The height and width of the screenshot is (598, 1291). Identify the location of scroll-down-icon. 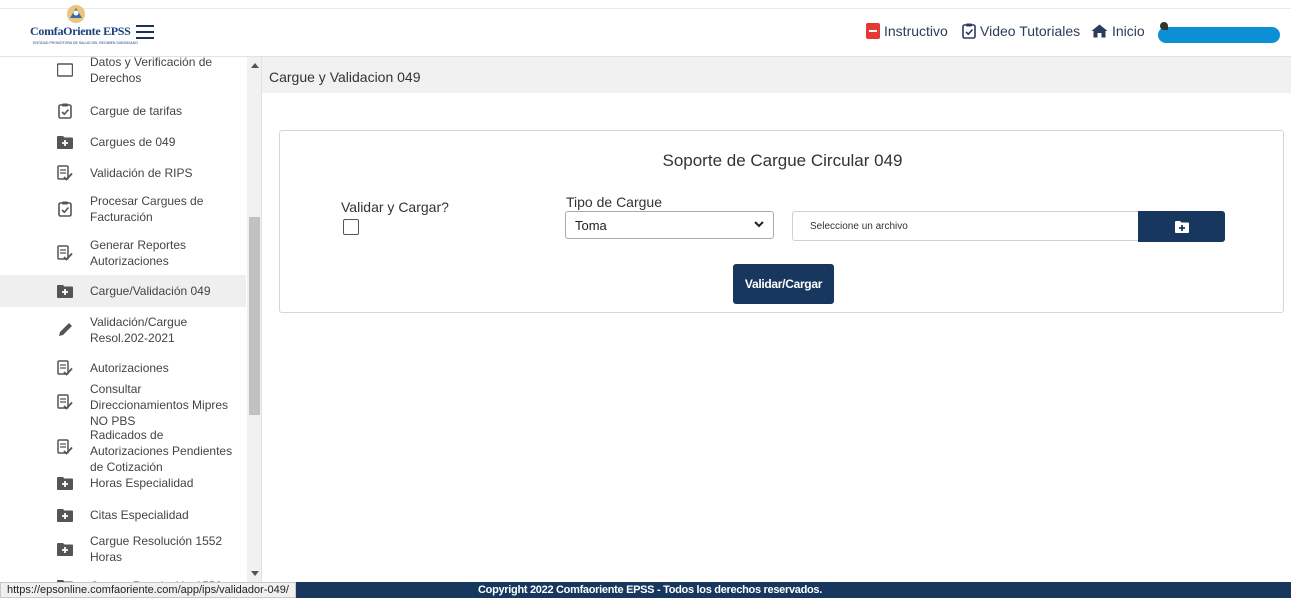
(255, 573).